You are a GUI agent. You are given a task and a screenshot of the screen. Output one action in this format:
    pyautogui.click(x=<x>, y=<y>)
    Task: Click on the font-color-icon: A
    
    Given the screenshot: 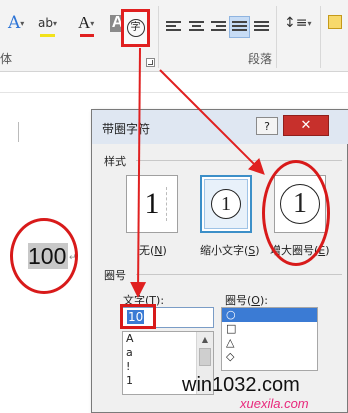 What is the action you would take?
    pyautogui.click(x=84, y=22)
    